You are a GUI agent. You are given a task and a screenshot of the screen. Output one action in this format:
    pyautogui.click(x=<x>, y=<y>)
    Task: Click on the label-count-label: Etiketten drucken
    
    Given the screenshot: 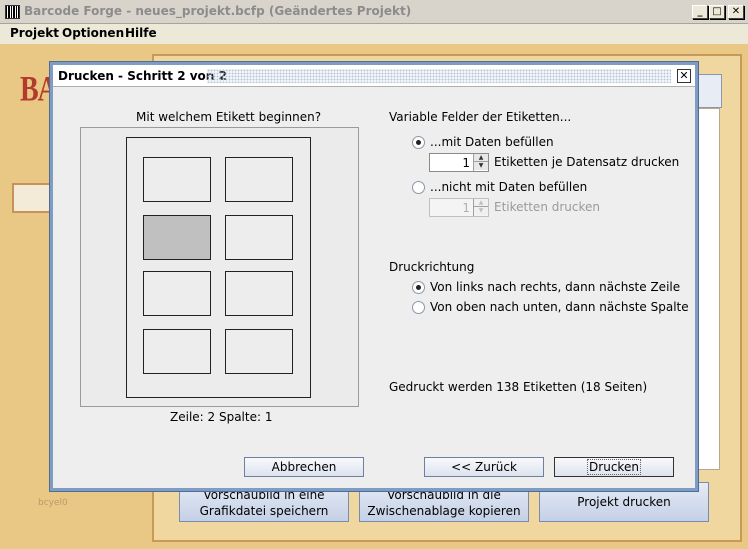 What is the action you would take?
    pyautogui.click(x=547, y=207)
    